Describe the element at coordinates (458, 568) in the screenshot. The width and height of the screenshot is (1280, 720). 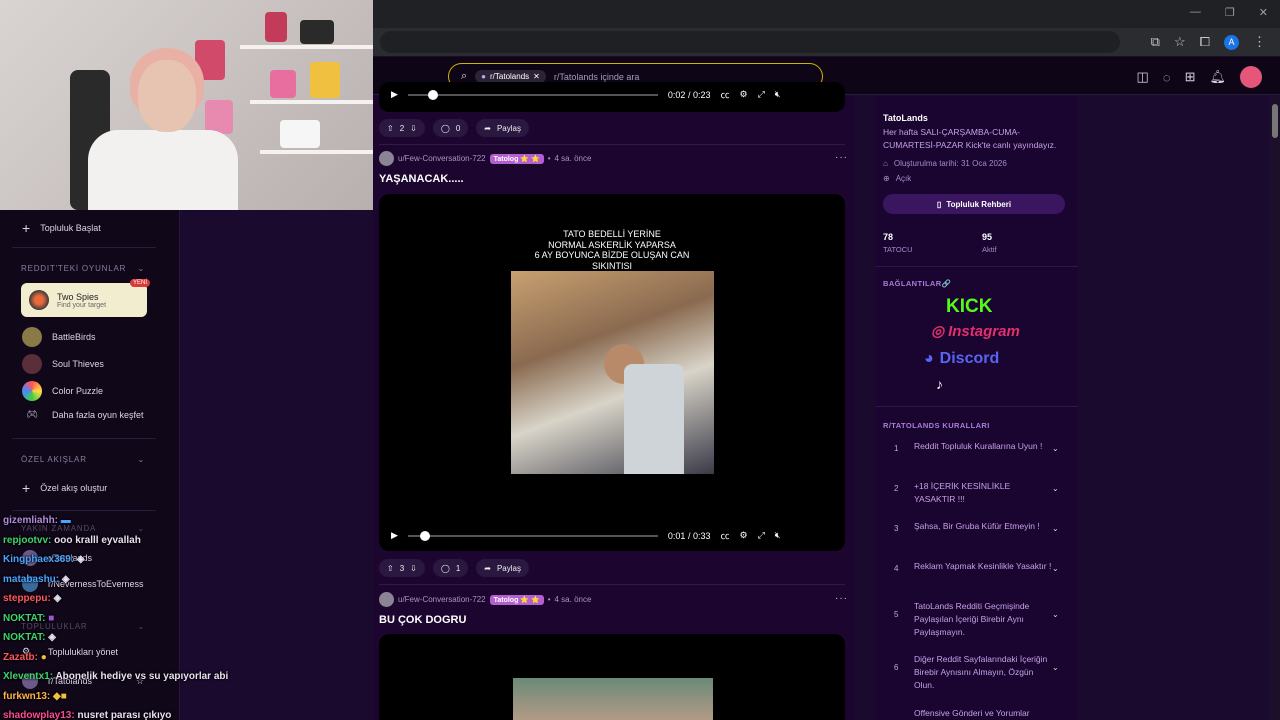
I see `comment-count: 1` at that location.